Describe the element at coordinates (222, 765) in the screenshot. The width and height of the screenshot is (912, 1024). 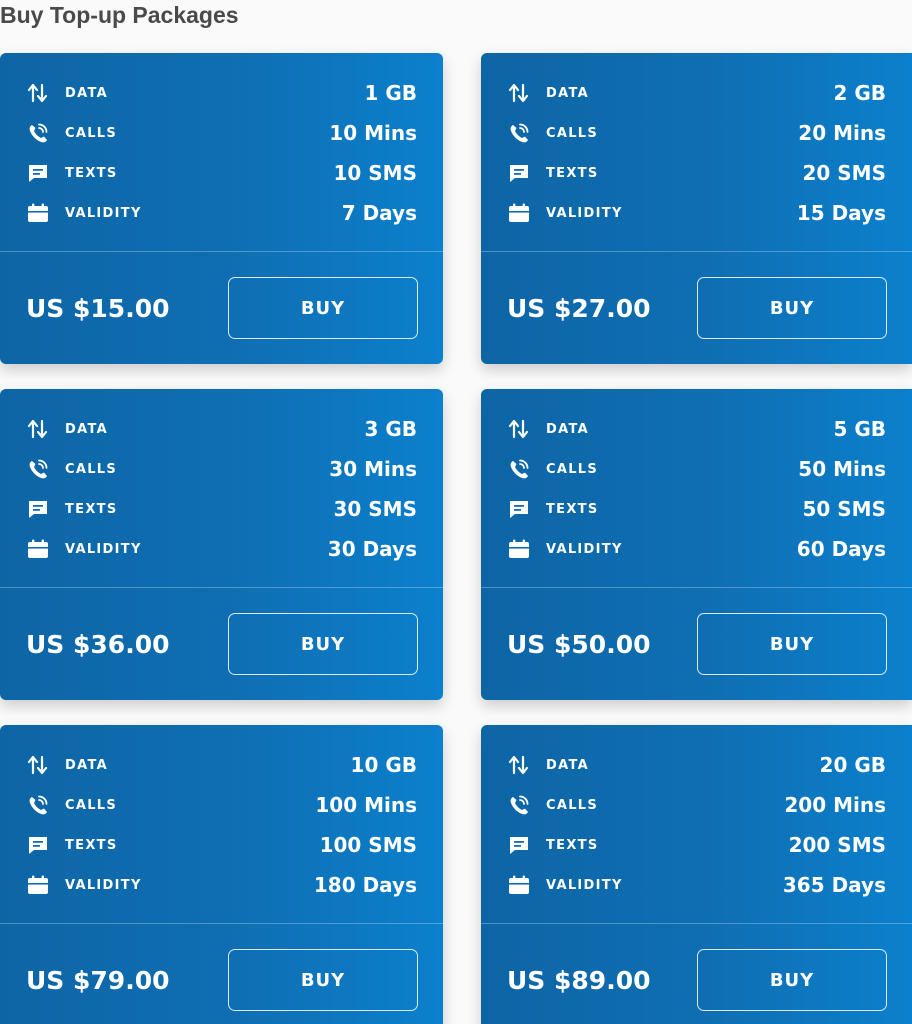
I see `feature-row-data: DATA 10 GB` at that location.